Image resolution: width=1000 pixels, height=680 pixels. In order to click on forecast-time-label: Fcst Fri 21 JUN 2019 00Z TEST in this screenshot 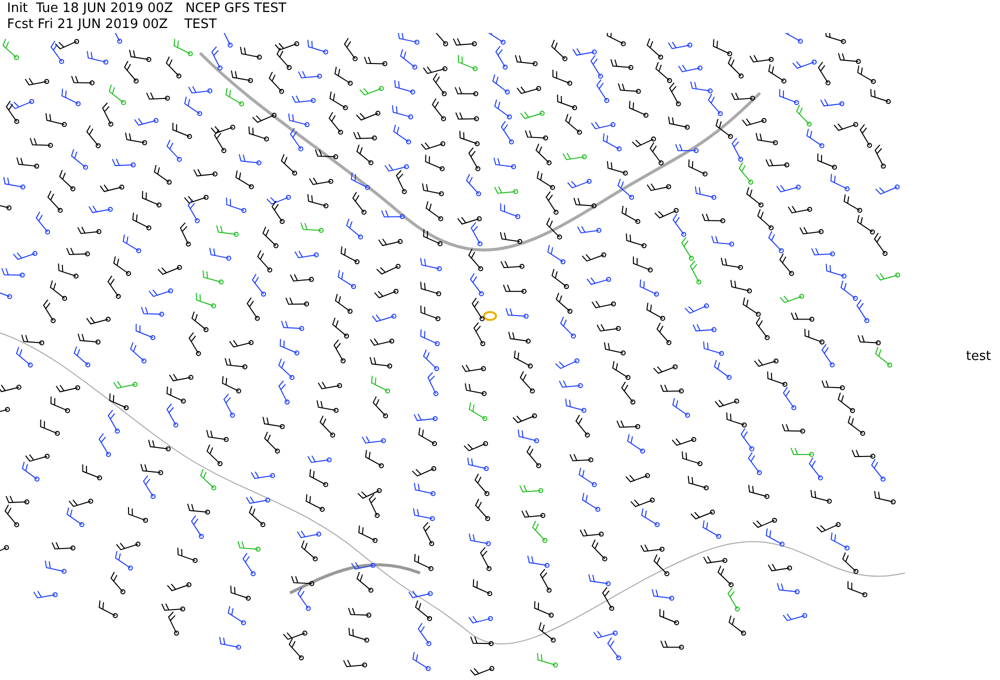, I will do `click(112, 25)`.